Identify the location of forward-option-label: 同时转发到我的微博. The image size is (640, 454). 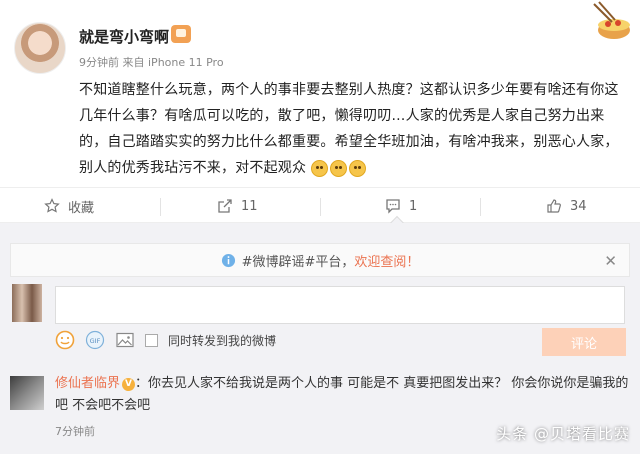
(222, 340).